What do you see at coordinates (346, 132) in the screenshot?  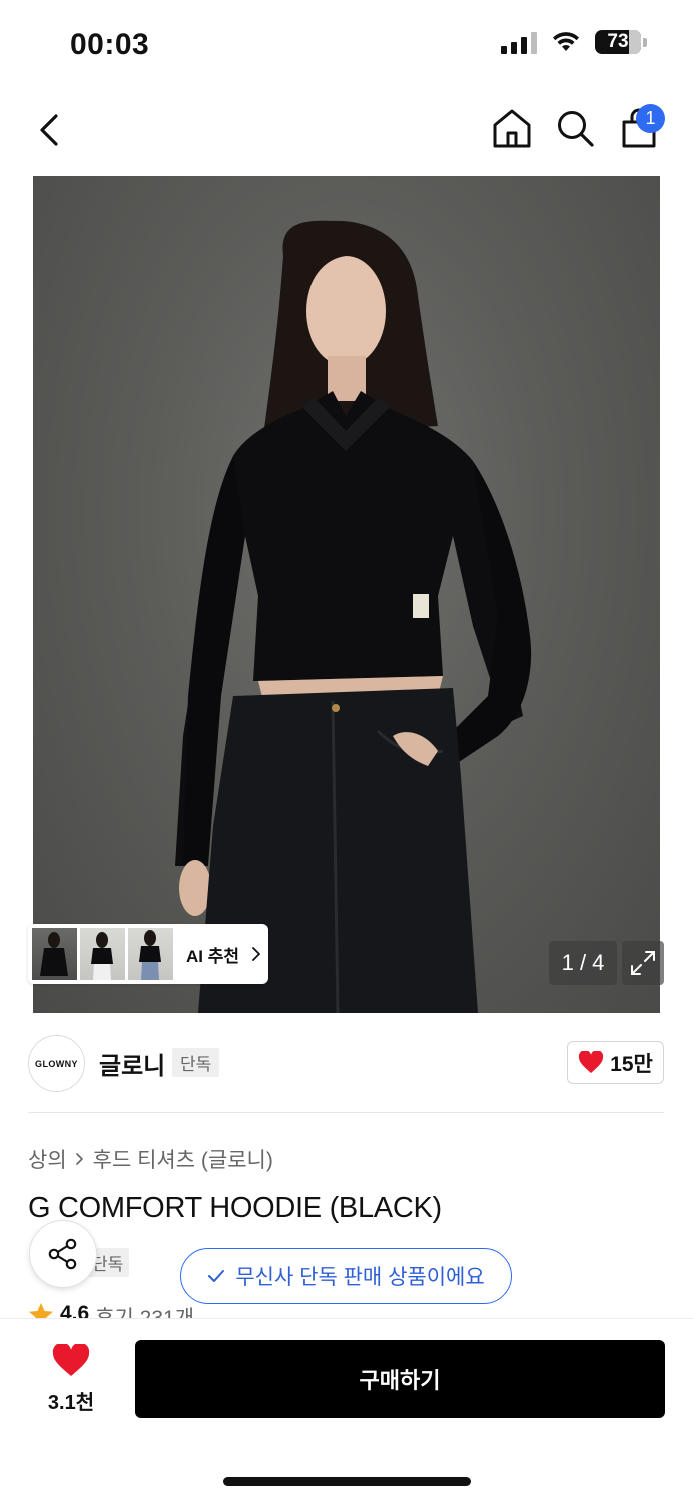 I see `top-nav` at bounding box center [346, 132].